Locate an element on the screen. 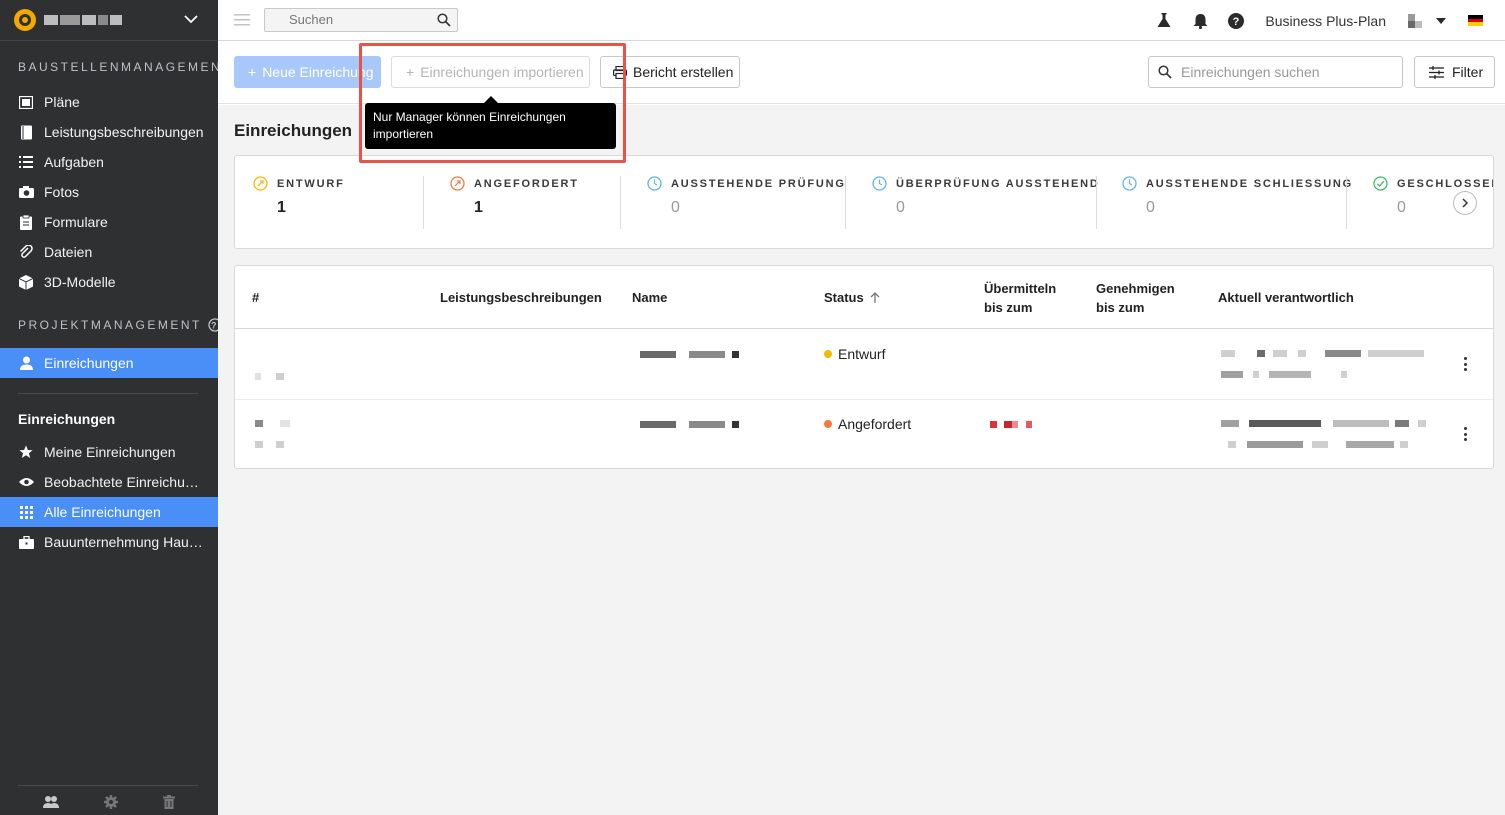 The height and width of the screenshot is (815, 1505). sidebar-item-aufgaben: Aufgaben is located at coordinates (109, 162).